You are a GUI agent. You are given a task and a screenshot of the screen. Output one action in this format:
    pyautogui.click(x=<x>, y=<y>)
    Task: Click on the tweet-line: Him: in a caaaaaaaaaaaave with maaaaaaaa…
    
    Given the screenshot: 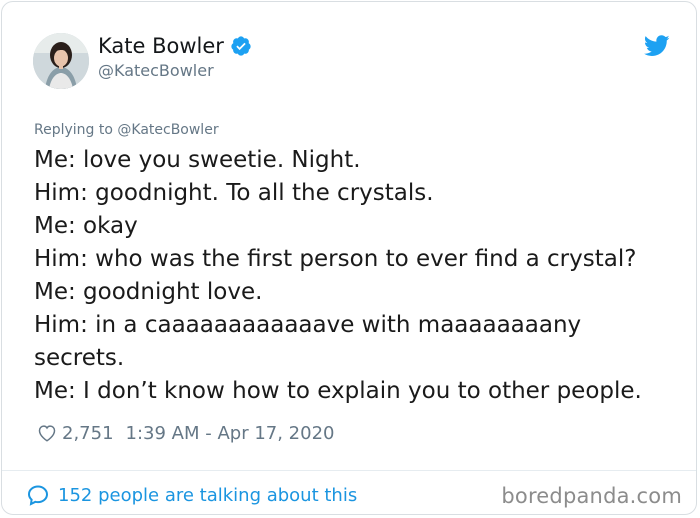 What is the action you would take?
    pyautogui.click(x=308, y=325)
    